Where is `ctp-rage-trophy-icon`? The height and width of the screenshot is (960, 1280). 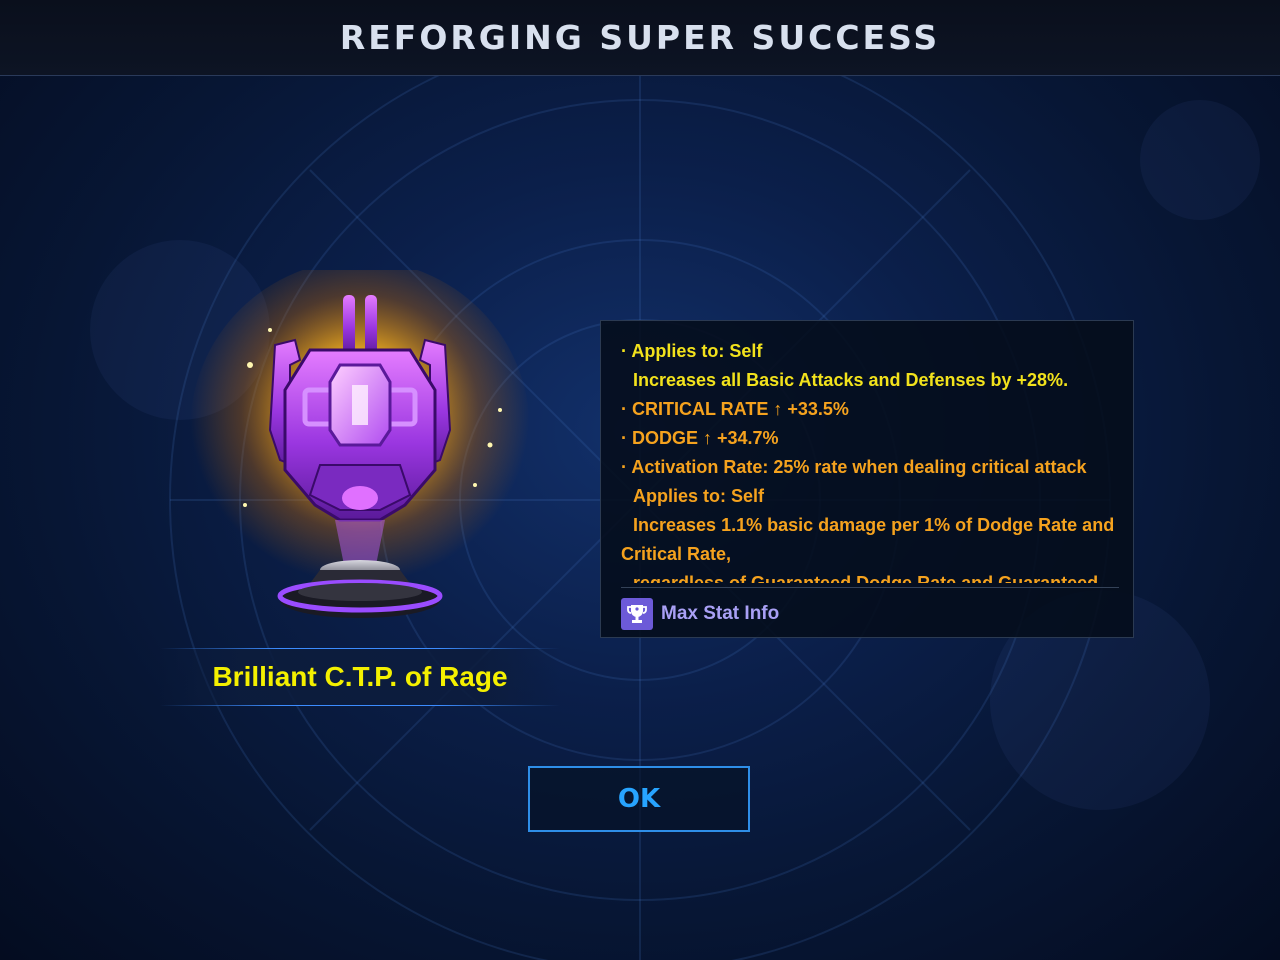
ctp-rage-trophy-icon is located at coordinates (360, 444).